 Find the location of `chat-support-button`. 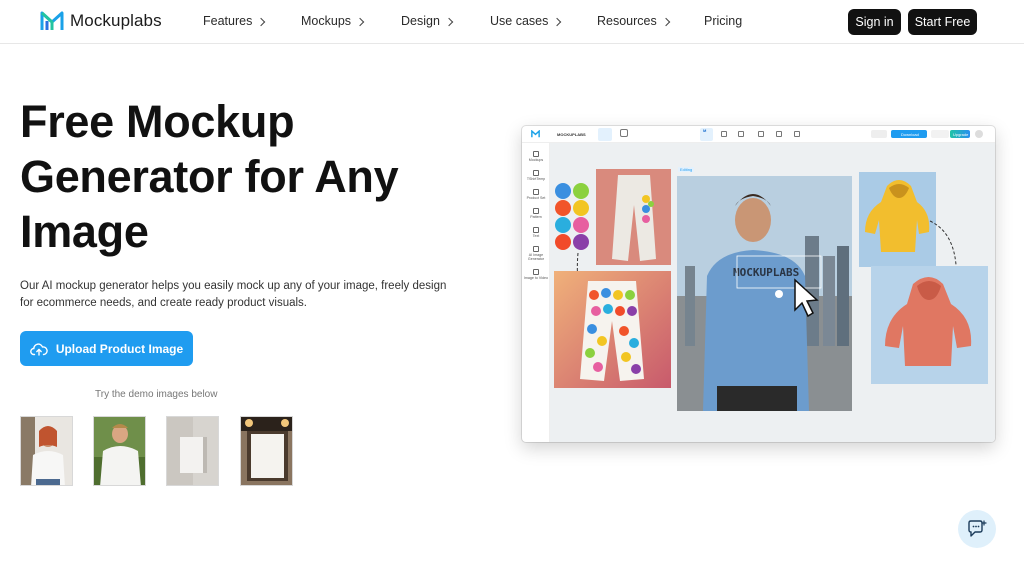

chat-support-button is located at coordinates (977, 529).